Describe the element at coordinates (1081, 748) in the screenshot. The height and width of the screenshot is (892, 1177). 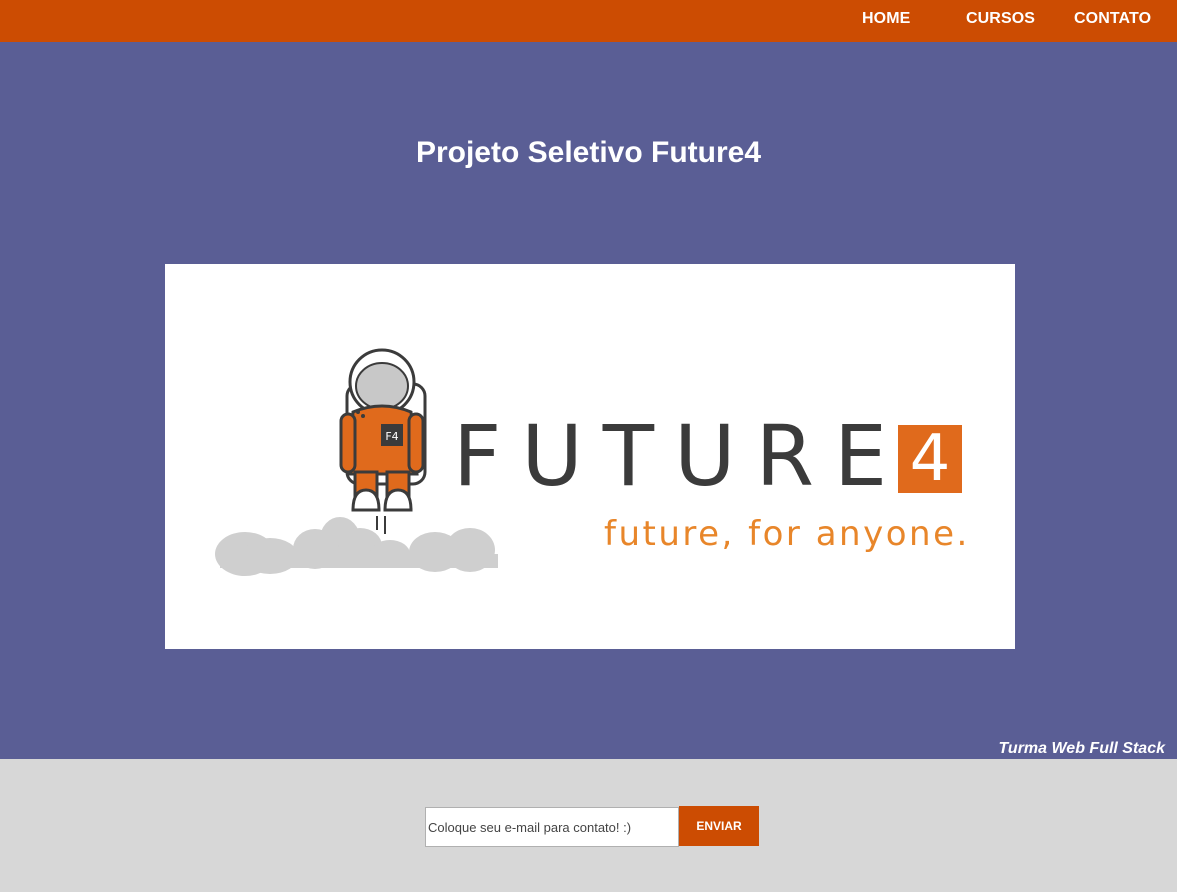
I see `turma-label: Turma Web Full Stack` at that location.